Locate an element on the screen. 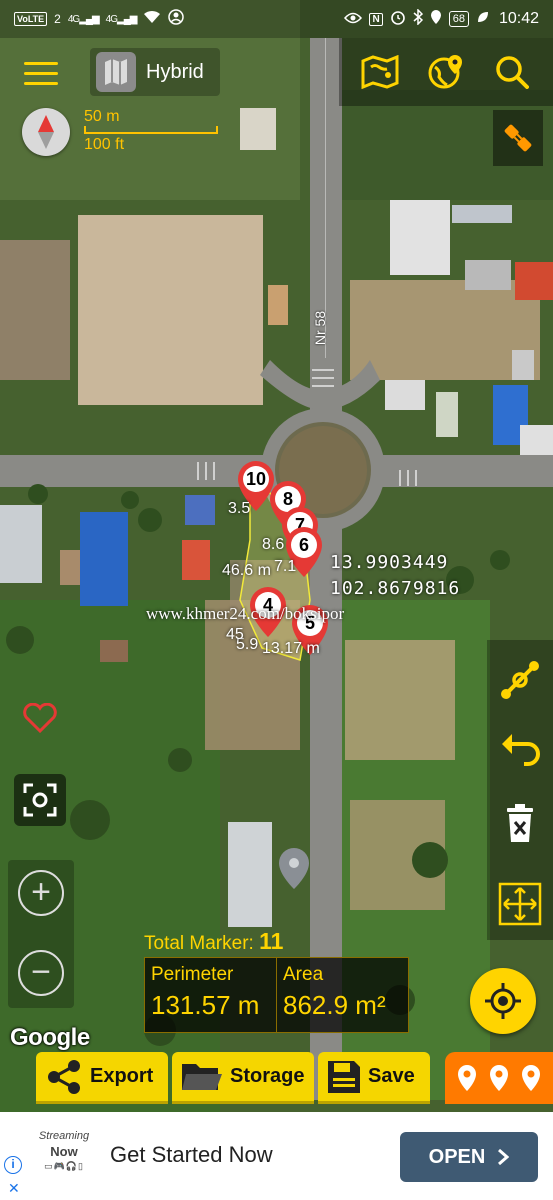 This screenshot has width=553, height=1200. heart-icon is located at coordinates (40, 718).